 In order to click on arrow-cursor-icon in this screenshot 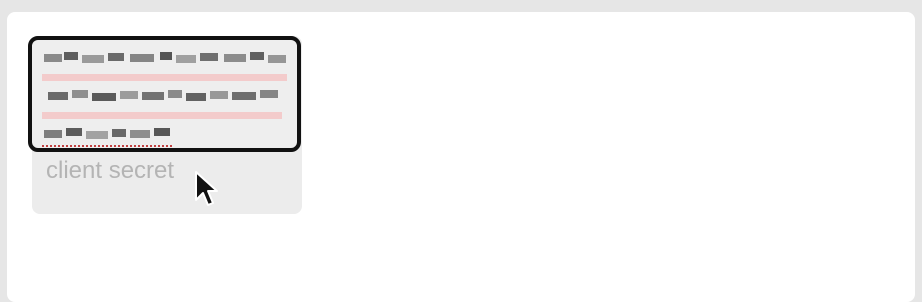, I will do `click(206, 188)`.